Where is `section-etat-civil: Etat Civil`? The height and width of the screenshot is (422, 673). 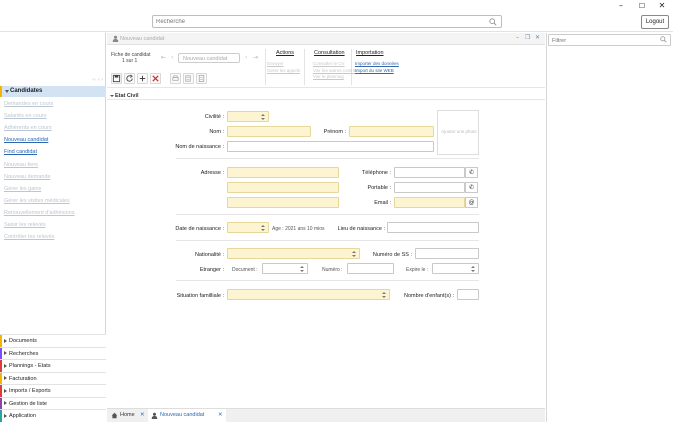
section-etat-civil: Etat Civil is located at coordinates (326, 95).